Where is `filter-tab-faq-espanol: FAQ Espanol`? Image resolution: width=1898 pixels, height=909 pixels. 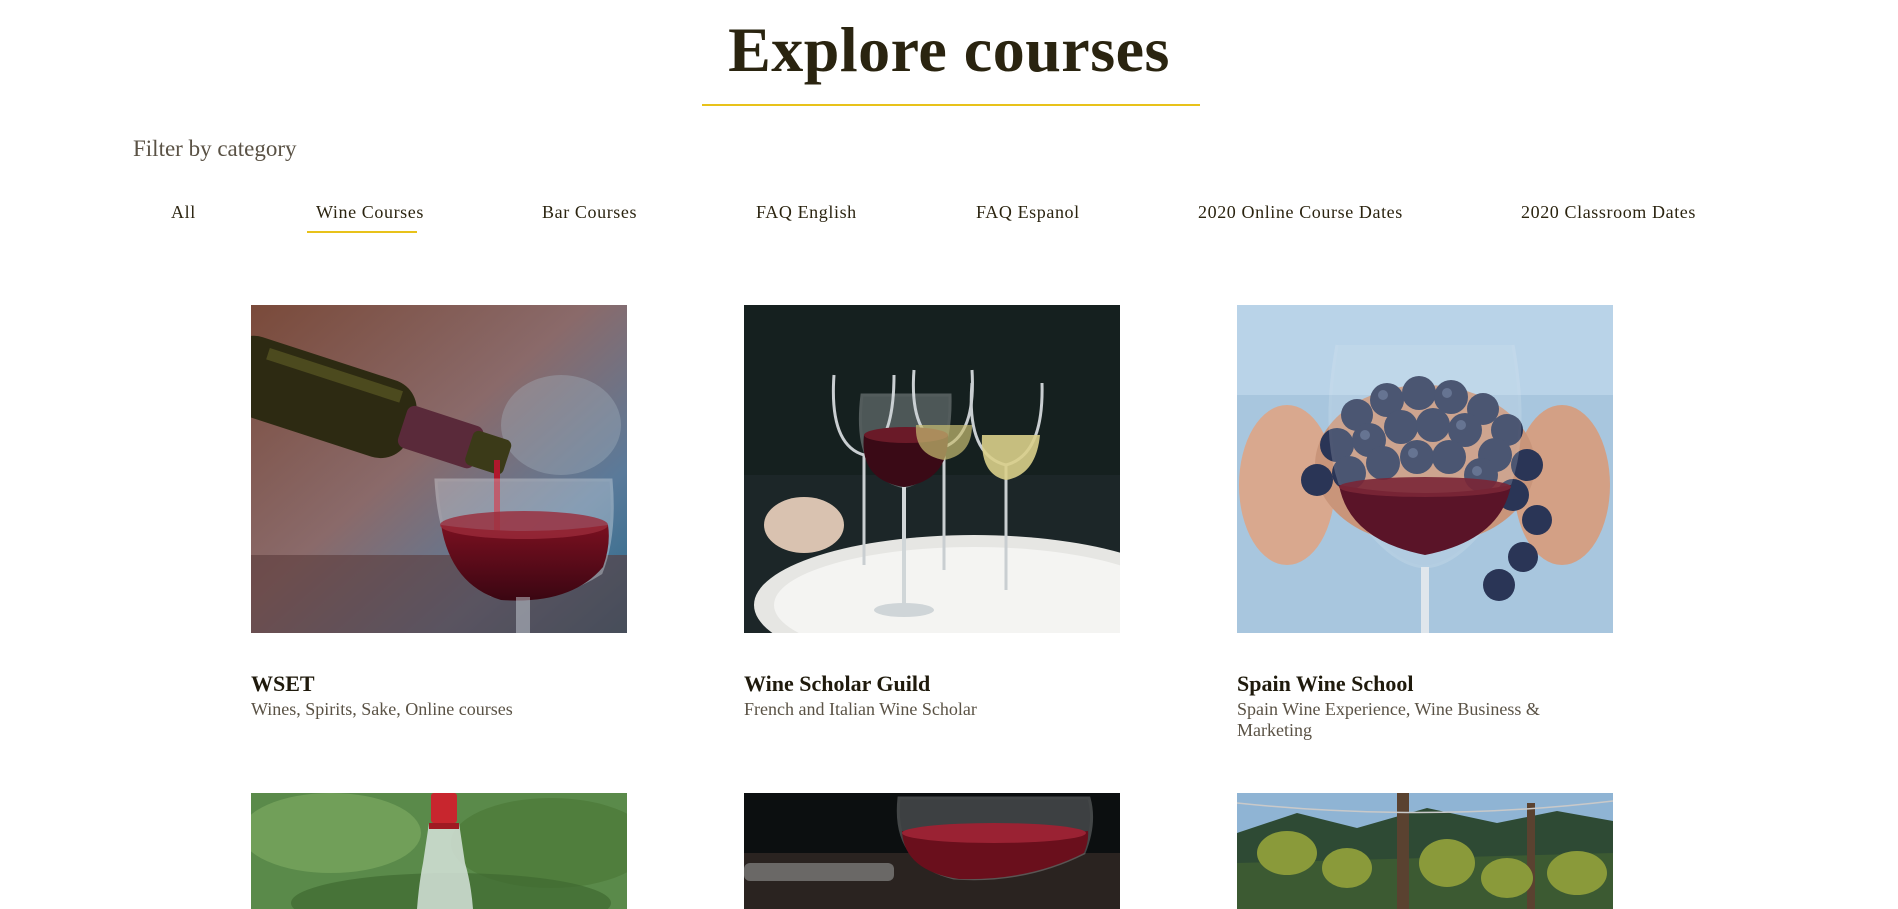 filter-tab-faq-espanol: FAQ Espanol is located at coordinates (1028, 212).